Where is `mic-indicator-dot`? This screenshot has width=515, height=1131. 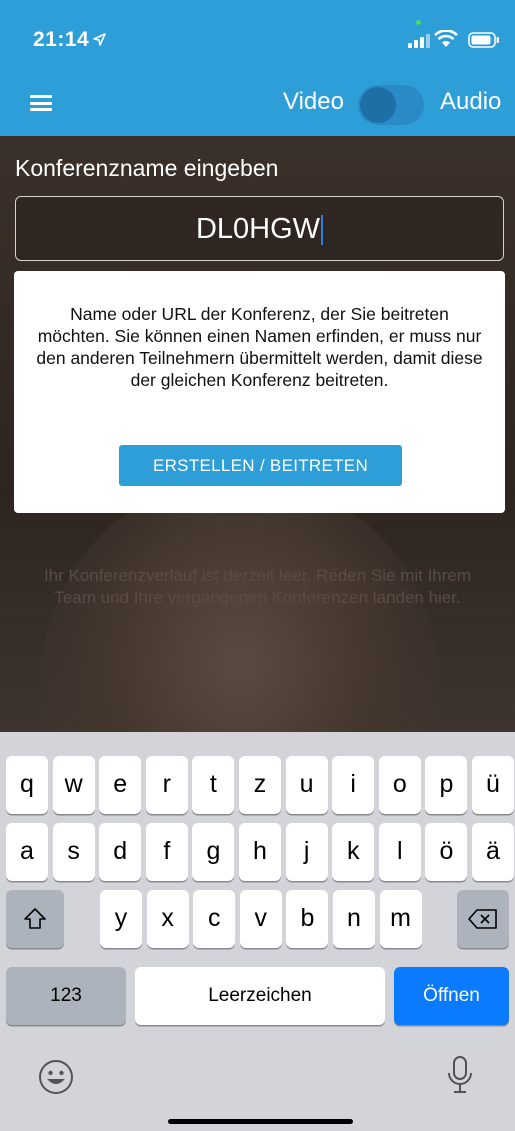
mic-indicator-dot is located at coordinates (418, 22).